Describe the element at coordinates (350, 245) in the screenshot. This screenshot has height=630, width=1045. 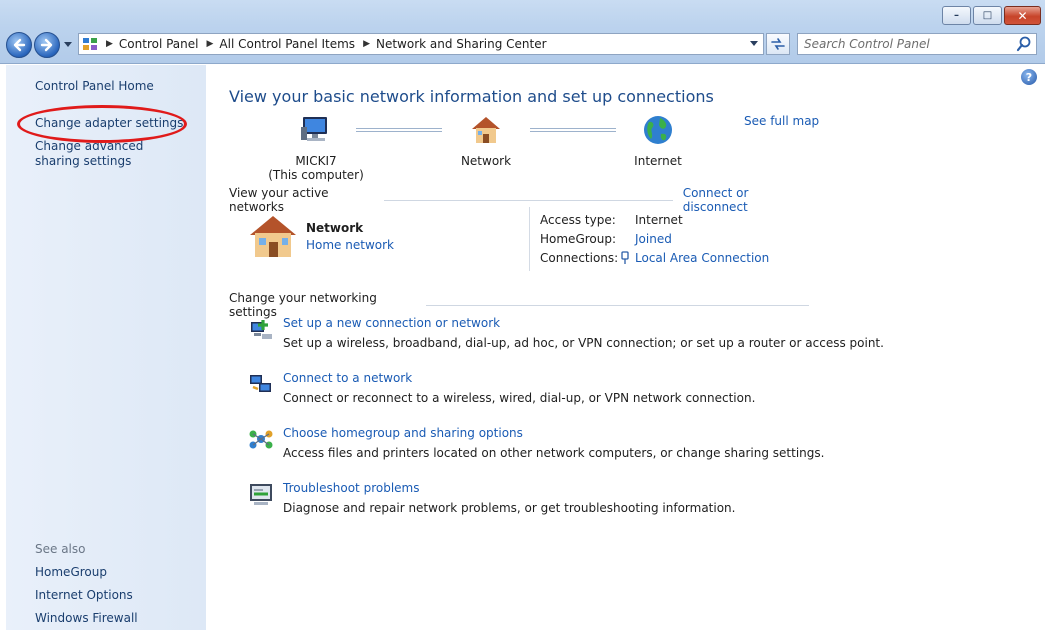
I see `network-type-link: Home network` at that location.